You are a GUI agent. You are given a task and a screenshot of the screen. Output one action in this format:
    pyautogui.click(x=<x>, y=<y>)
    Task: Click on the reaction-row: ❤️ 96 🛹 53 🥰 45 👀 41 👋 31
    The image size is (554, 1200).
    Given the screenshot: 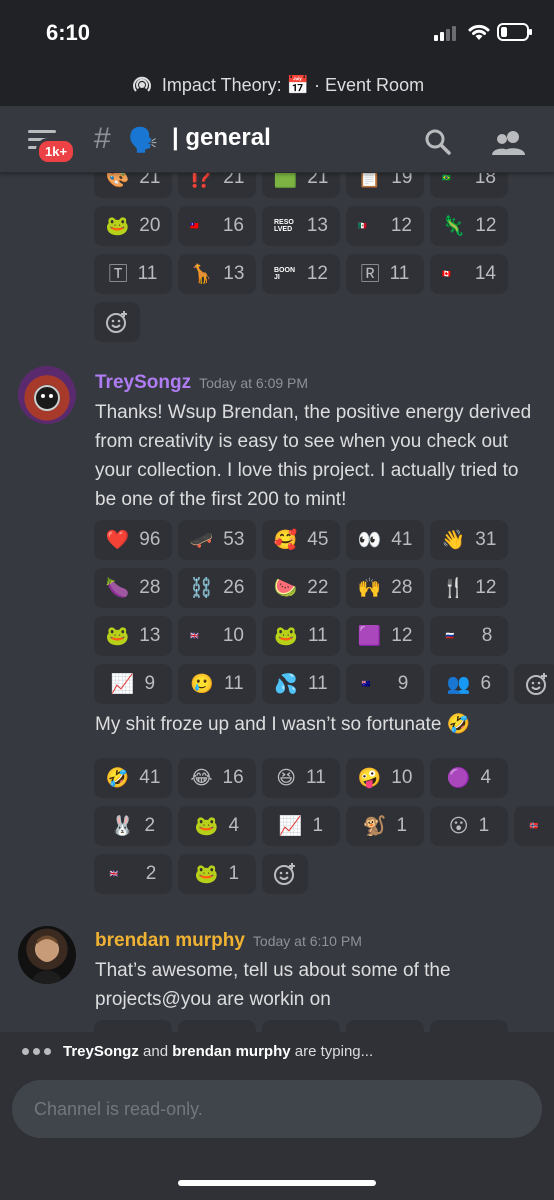 What is the action you would take?
    pyautogui.click(x=324, y=540)
    